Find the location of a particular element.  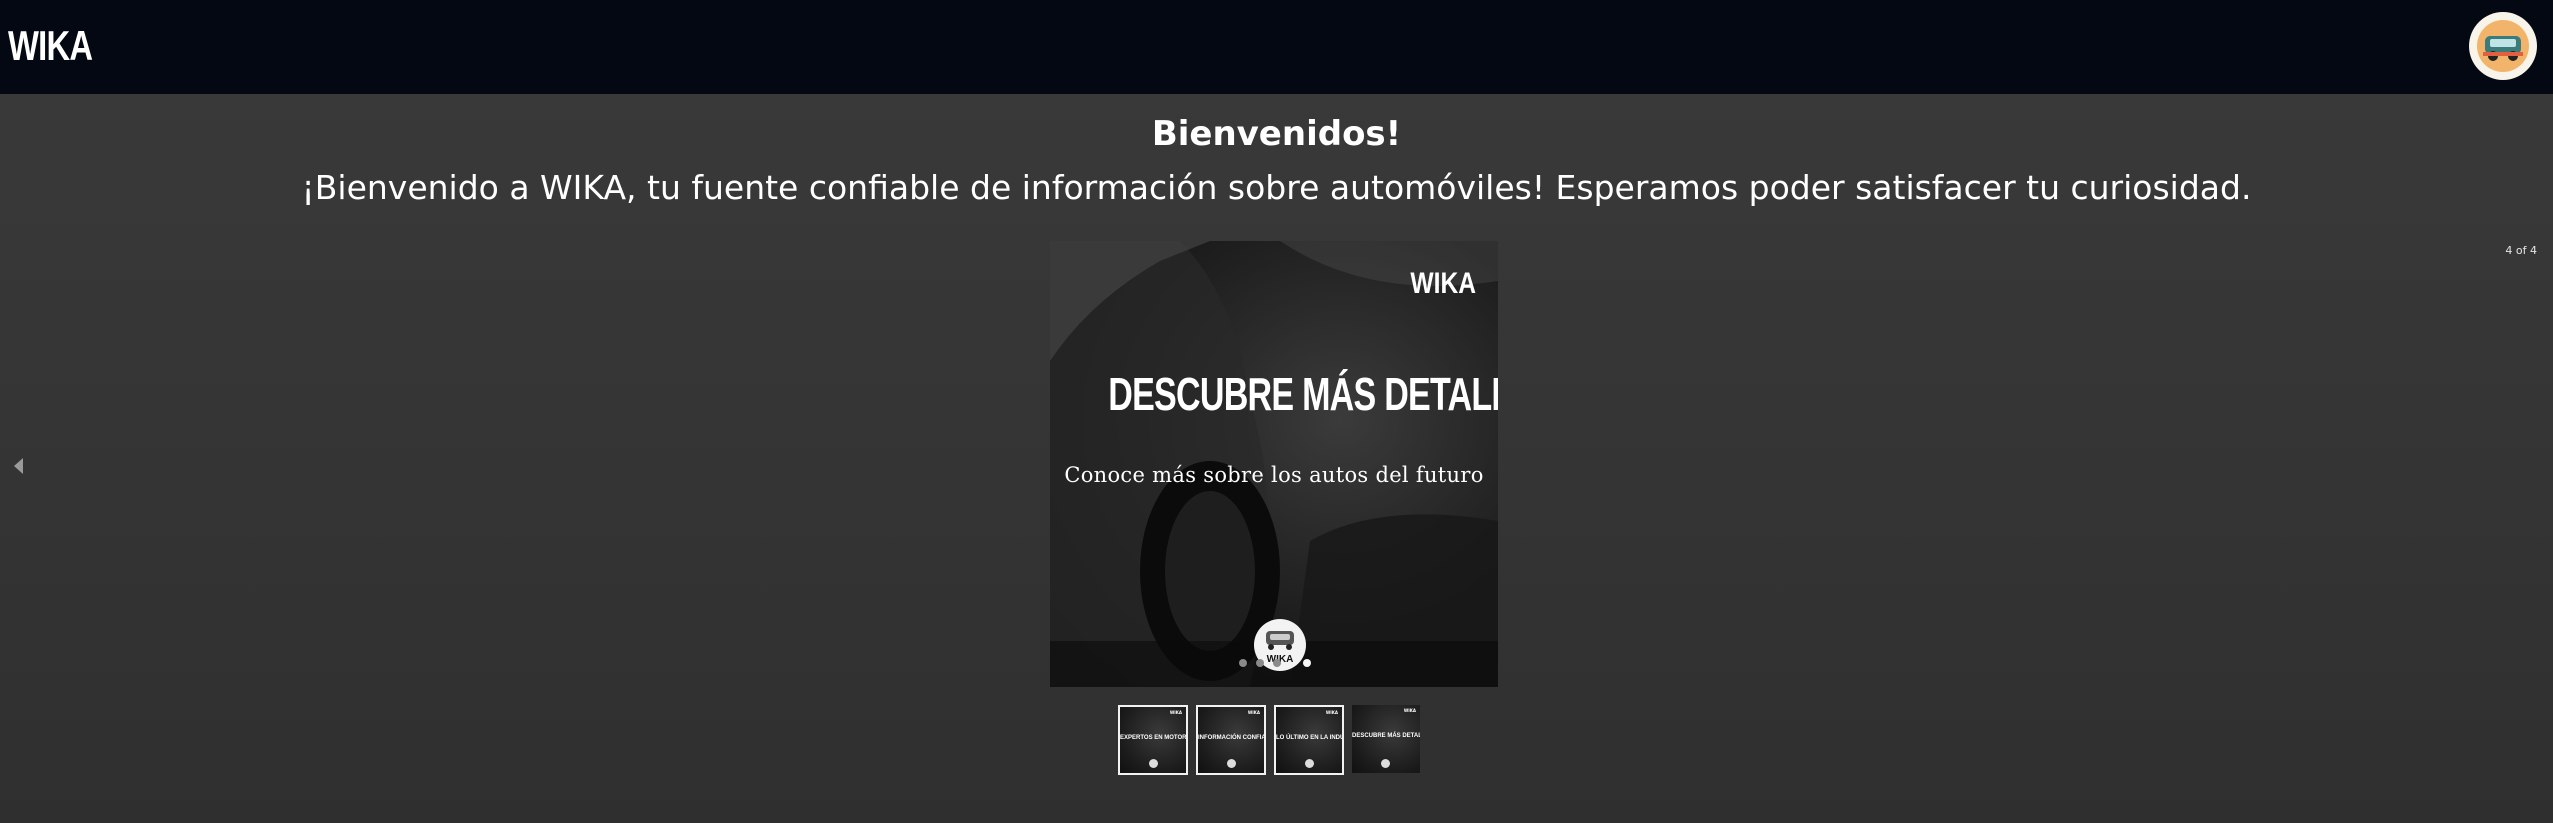

slide-subtitle: Conoce más sobre los autos del futuro is located at coordinates (1274, 475).